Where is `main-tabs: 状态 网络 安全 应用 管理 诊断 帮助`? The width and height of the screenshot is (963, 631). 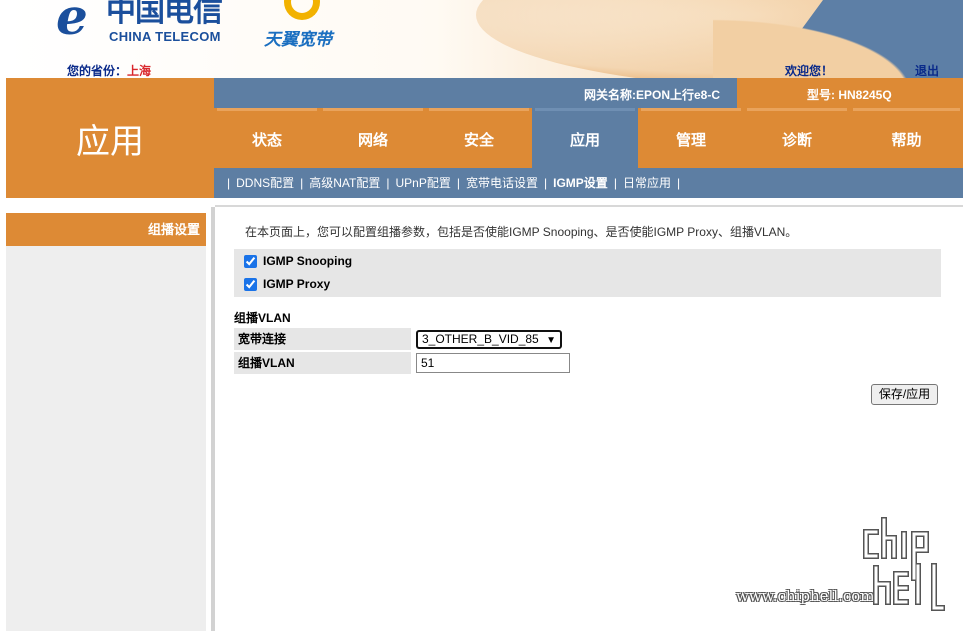
main-tabs: 状态 网络 安全 应用 管理 诊断 帮助 is located at coordinates (588, 138).